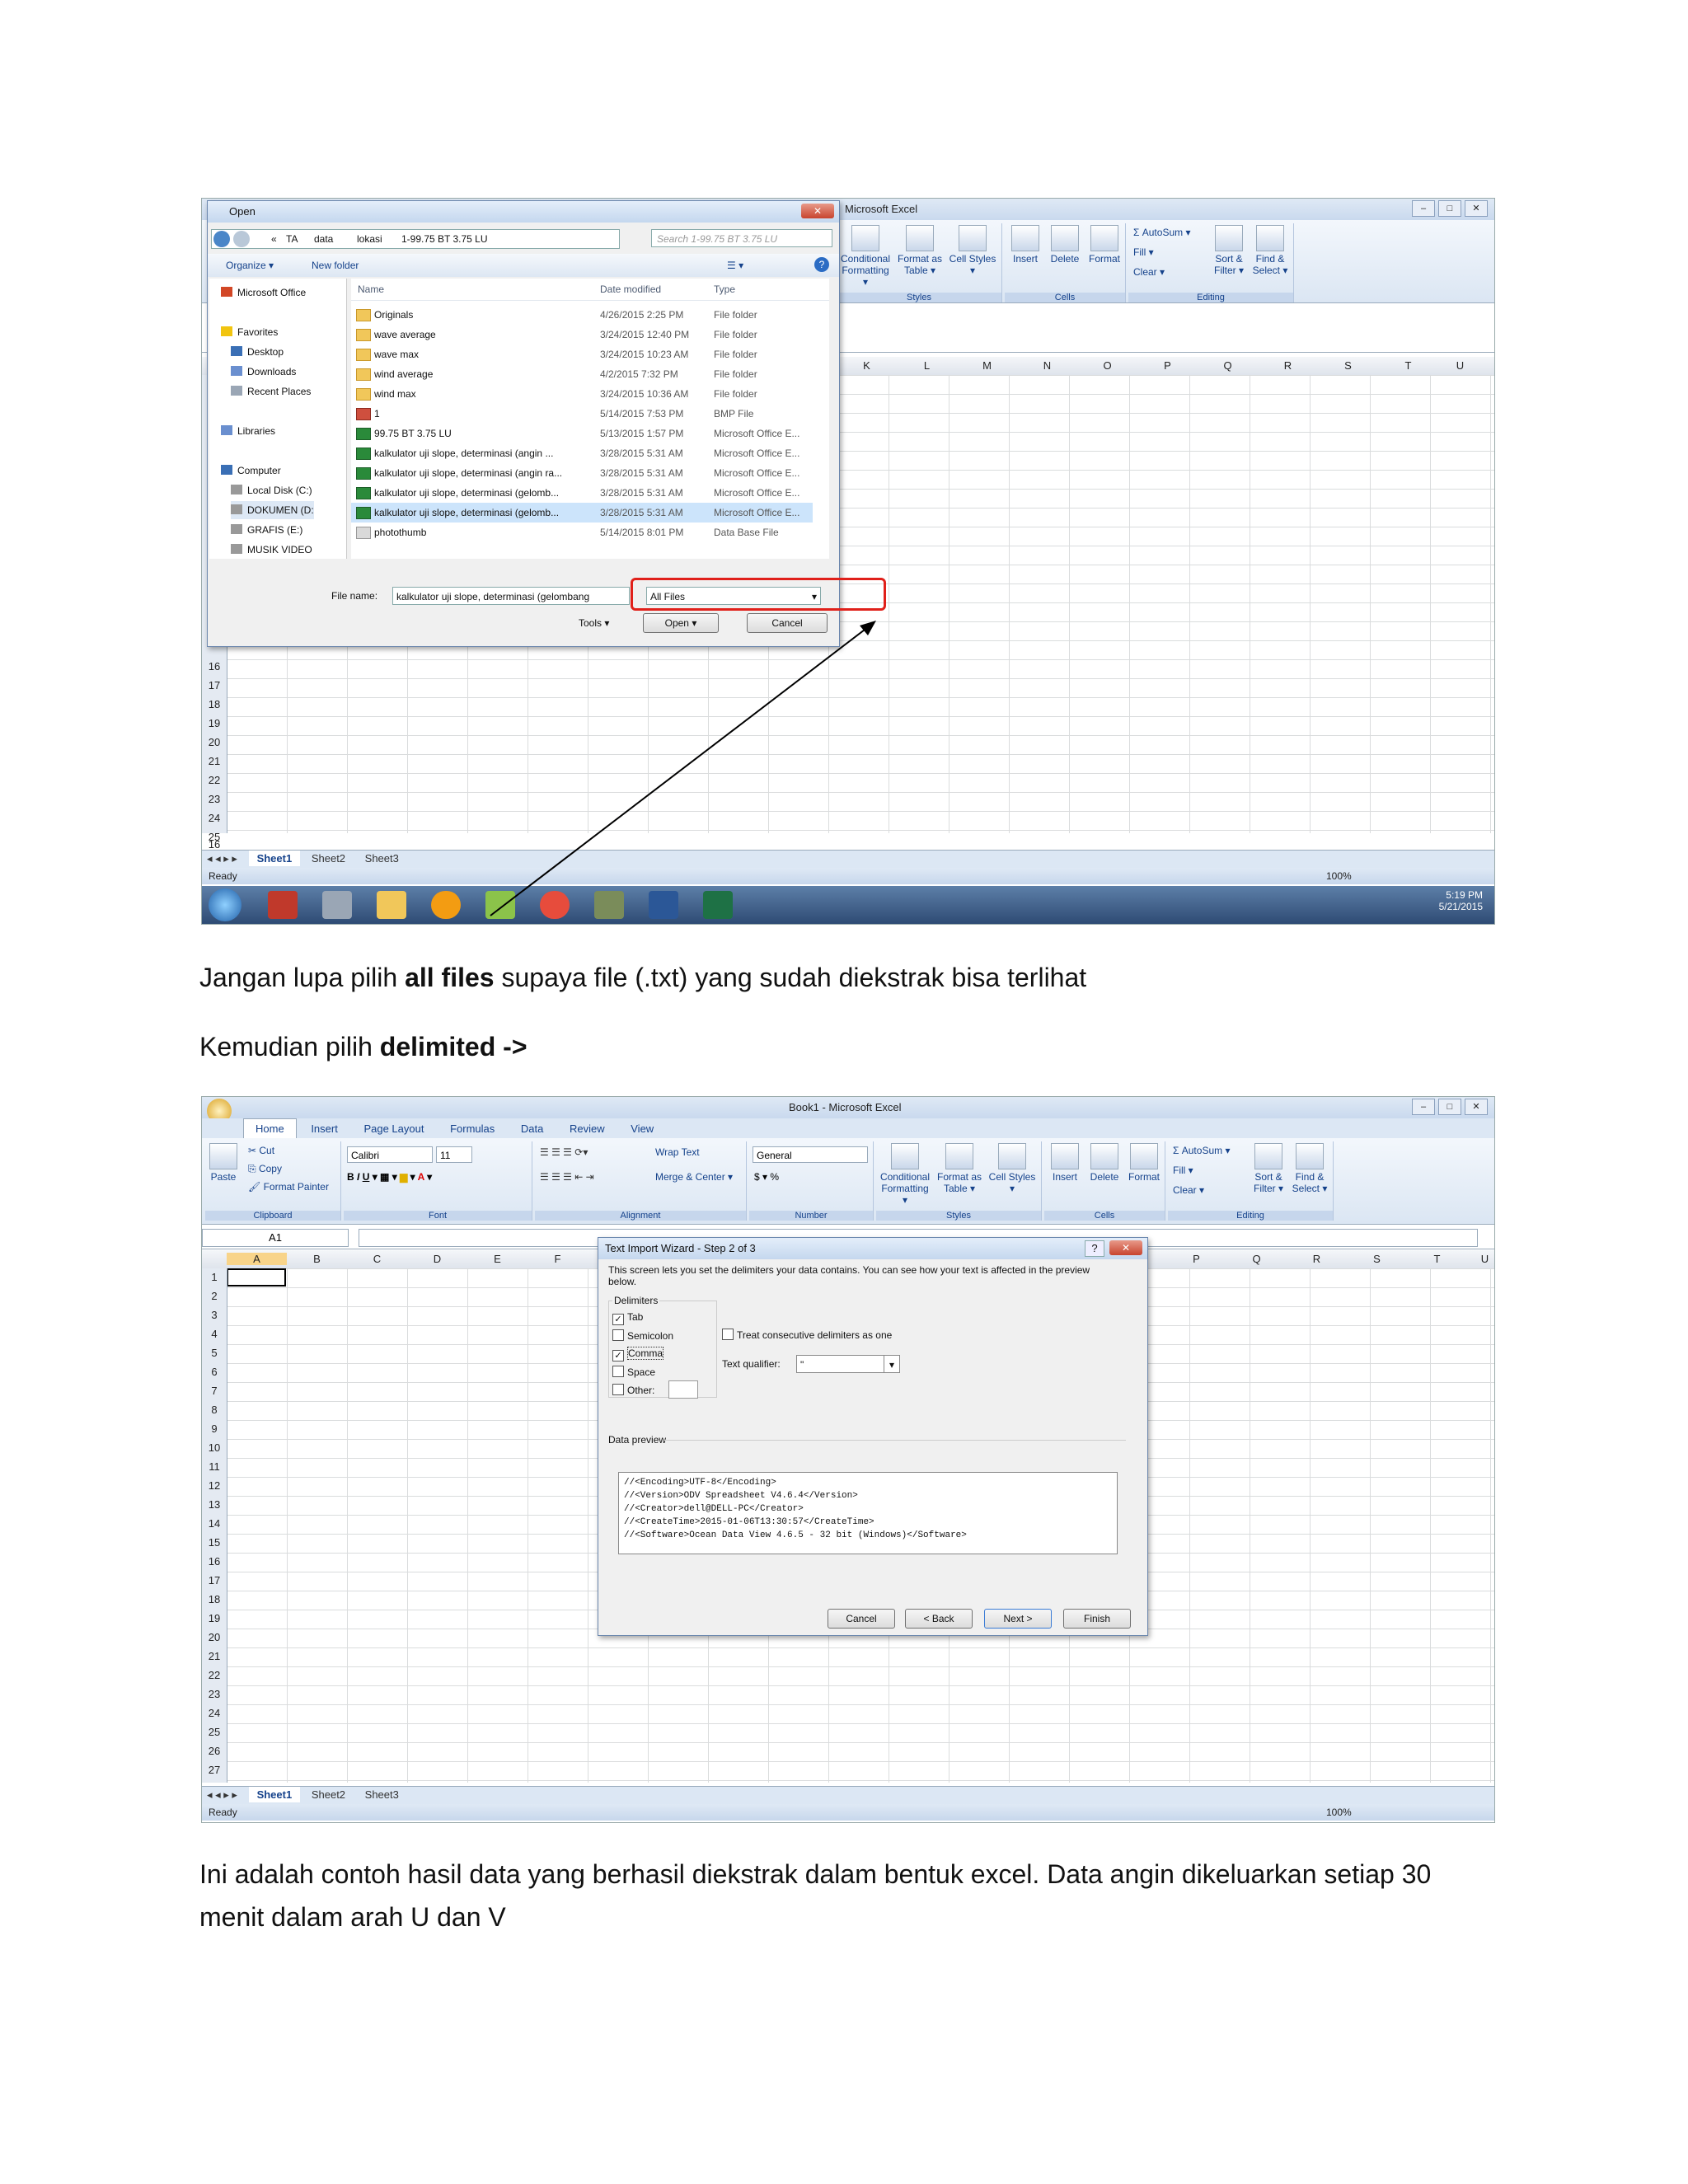 This screenshot has height=2184, width=1688. Describe the element at coordinates (664, 905) in the screenshot. I see `word-icon` at that location.